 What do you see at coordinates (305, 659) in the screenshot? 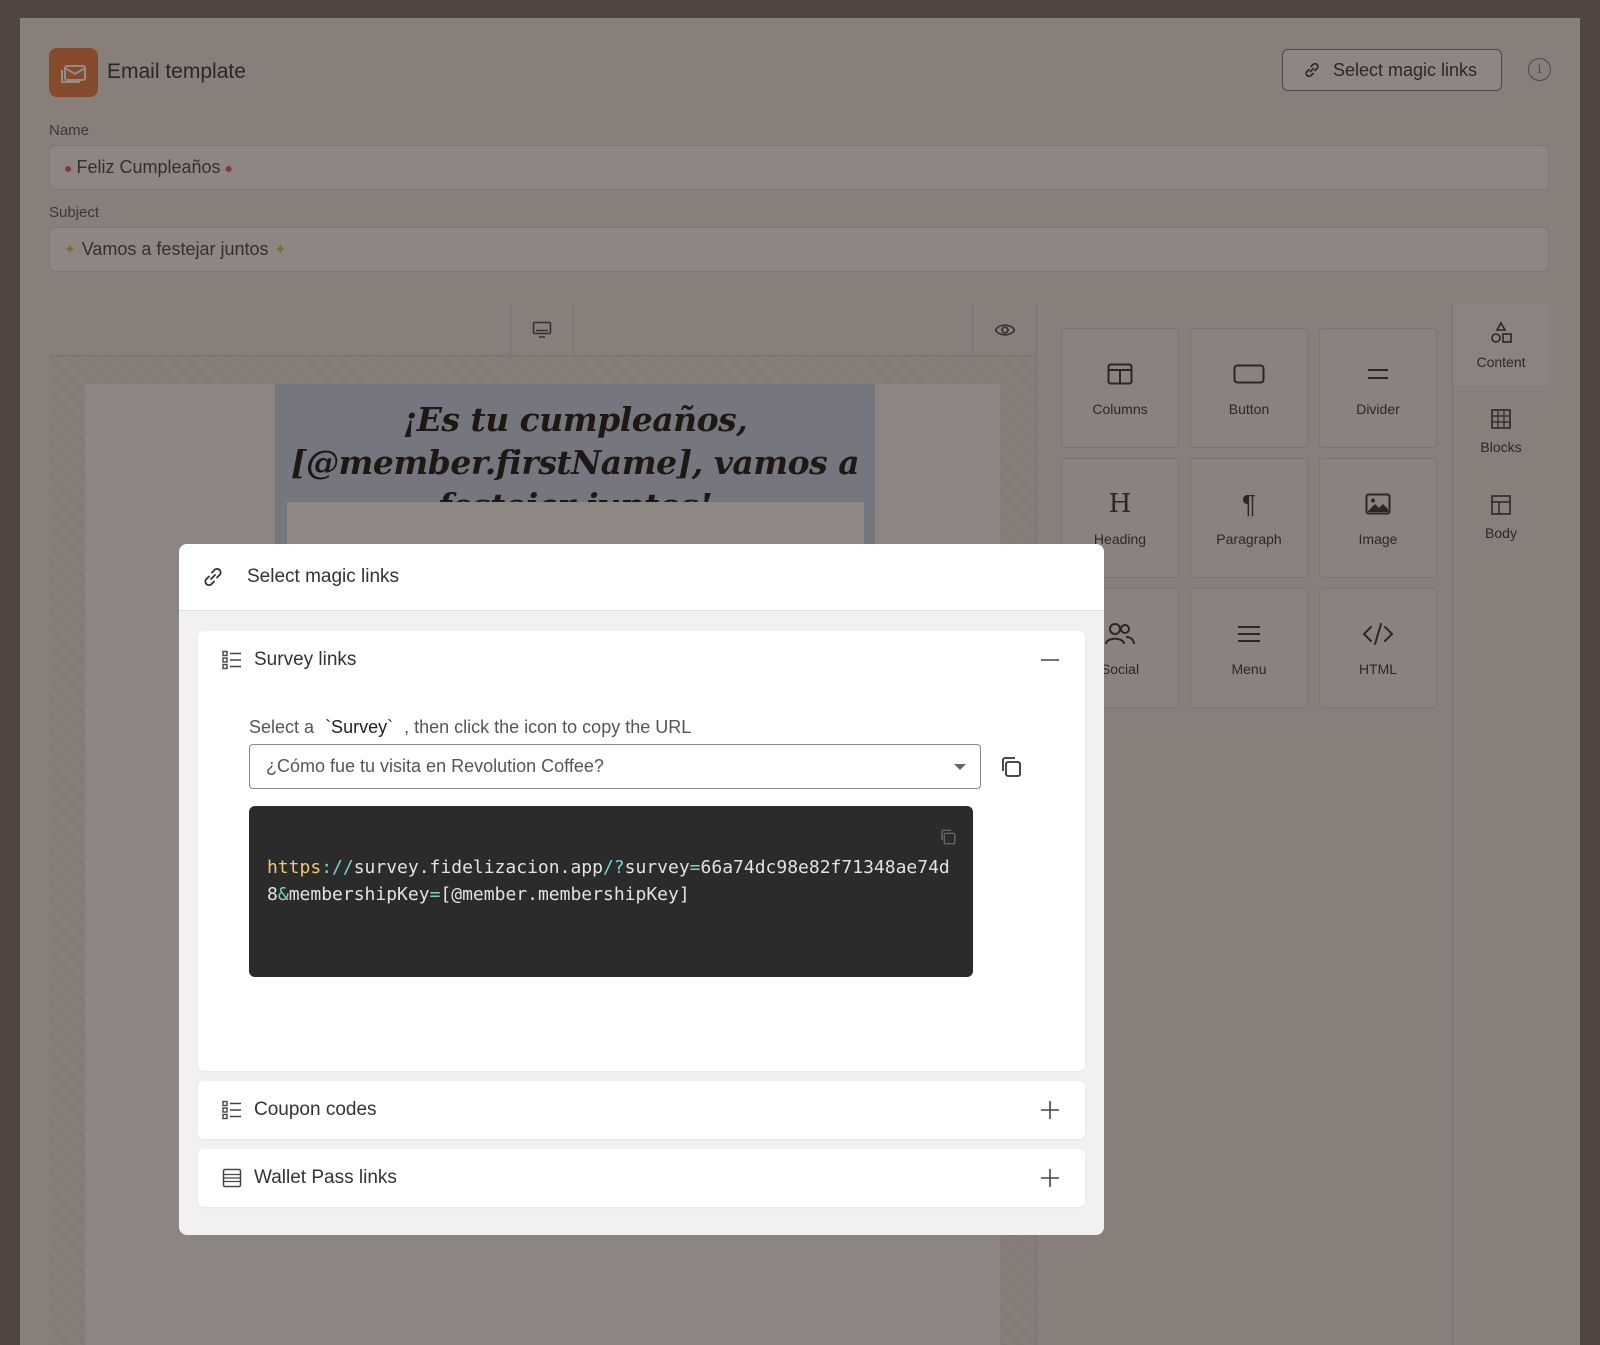
I see `survey-links-title: Survey links` at bounding box center [305, 659].